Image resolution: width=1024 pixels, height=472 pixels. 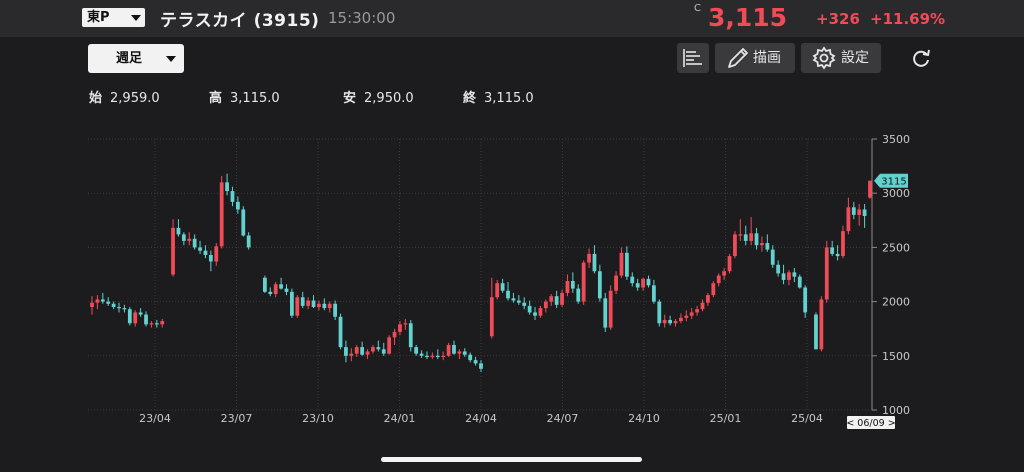 I want to click on x-tick-label: 25/01, so click(x=726, y=418).